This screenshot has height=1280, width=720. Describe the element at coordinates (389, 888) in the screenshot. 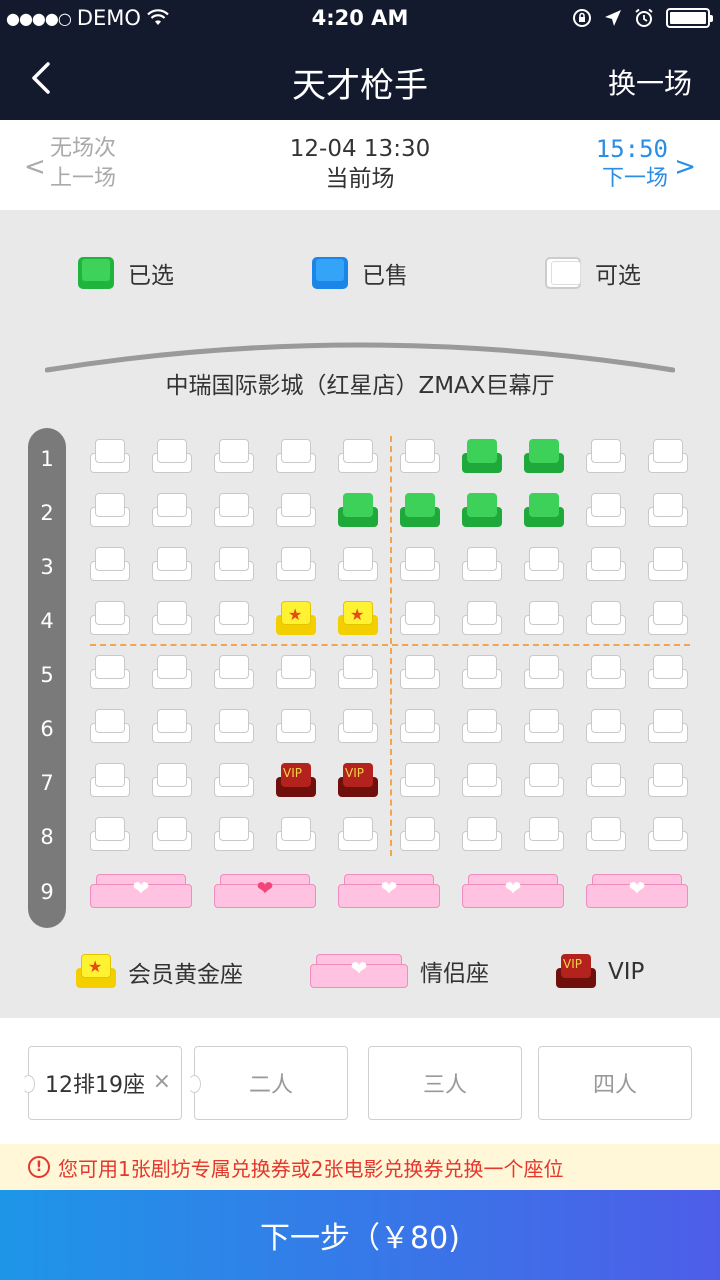

I see `heart-icon: ❤` at that location.